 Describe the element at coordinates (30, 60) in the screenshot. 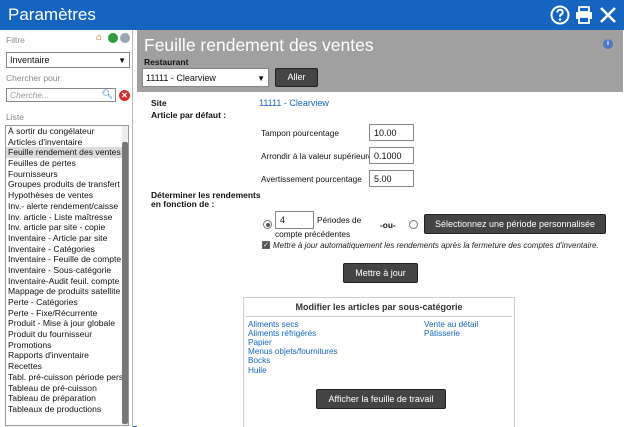

I see `filter-select-value: Inventaire` at that location.